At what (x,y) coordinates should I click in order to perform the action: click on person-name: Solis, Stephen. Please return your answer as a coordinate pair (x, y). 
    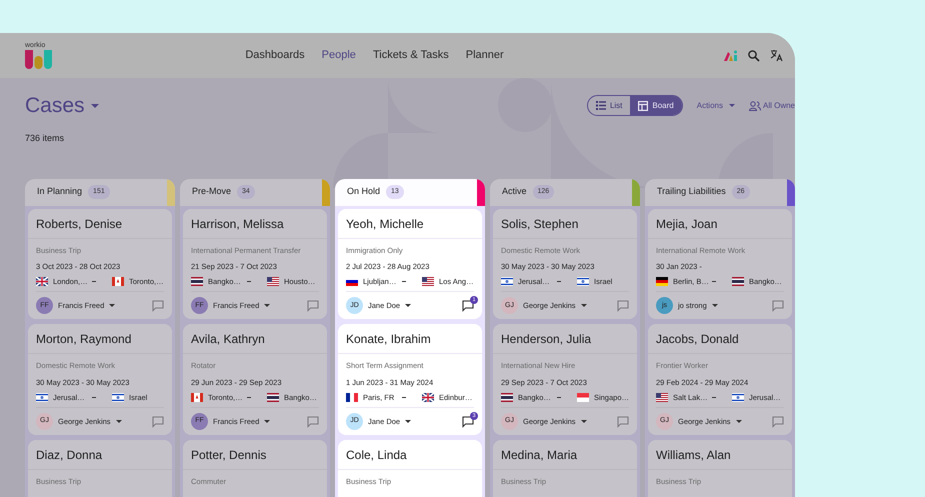
    Looking at the image, I should click on (539, 223).